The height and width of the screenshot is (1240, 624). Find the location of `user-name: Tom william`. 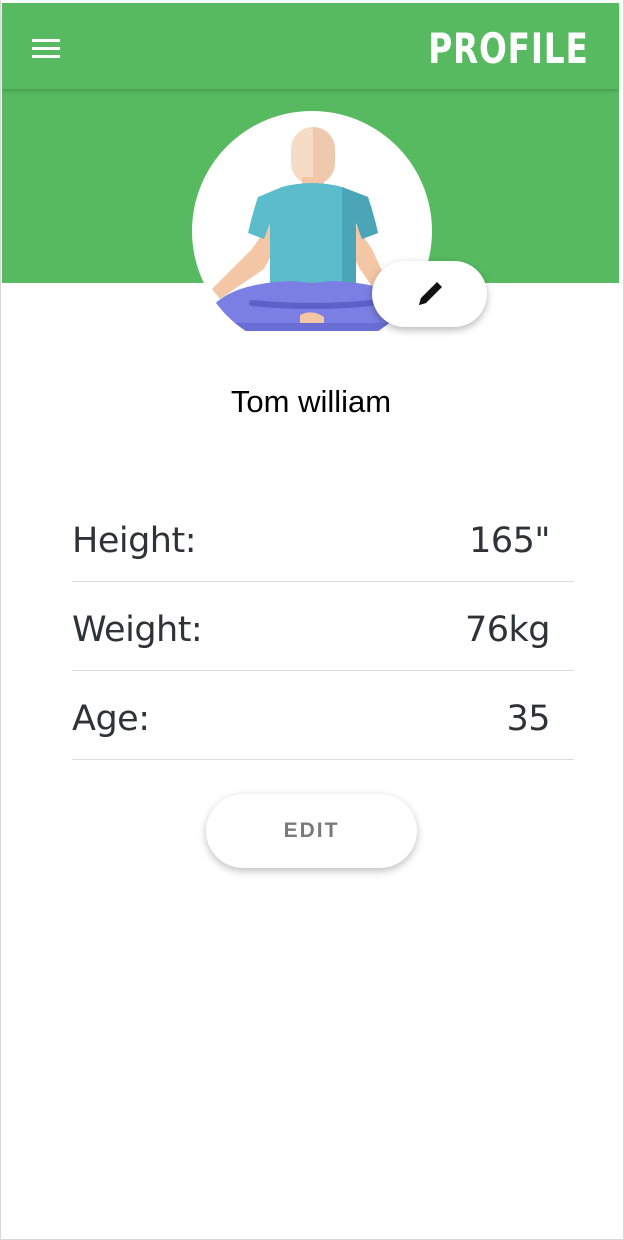

user-name: Tom william is located at coordinates (311, 401).